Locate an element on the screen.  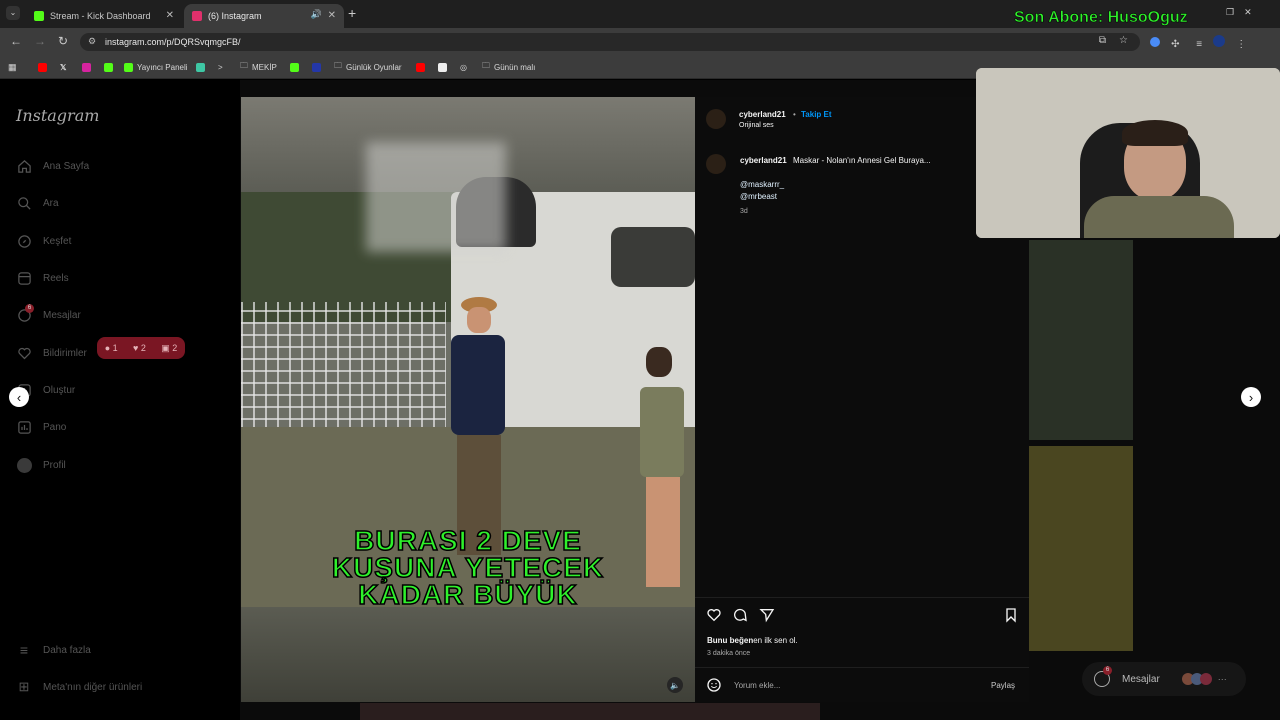
streamer-webcam is located at coordinates (1128, 153).